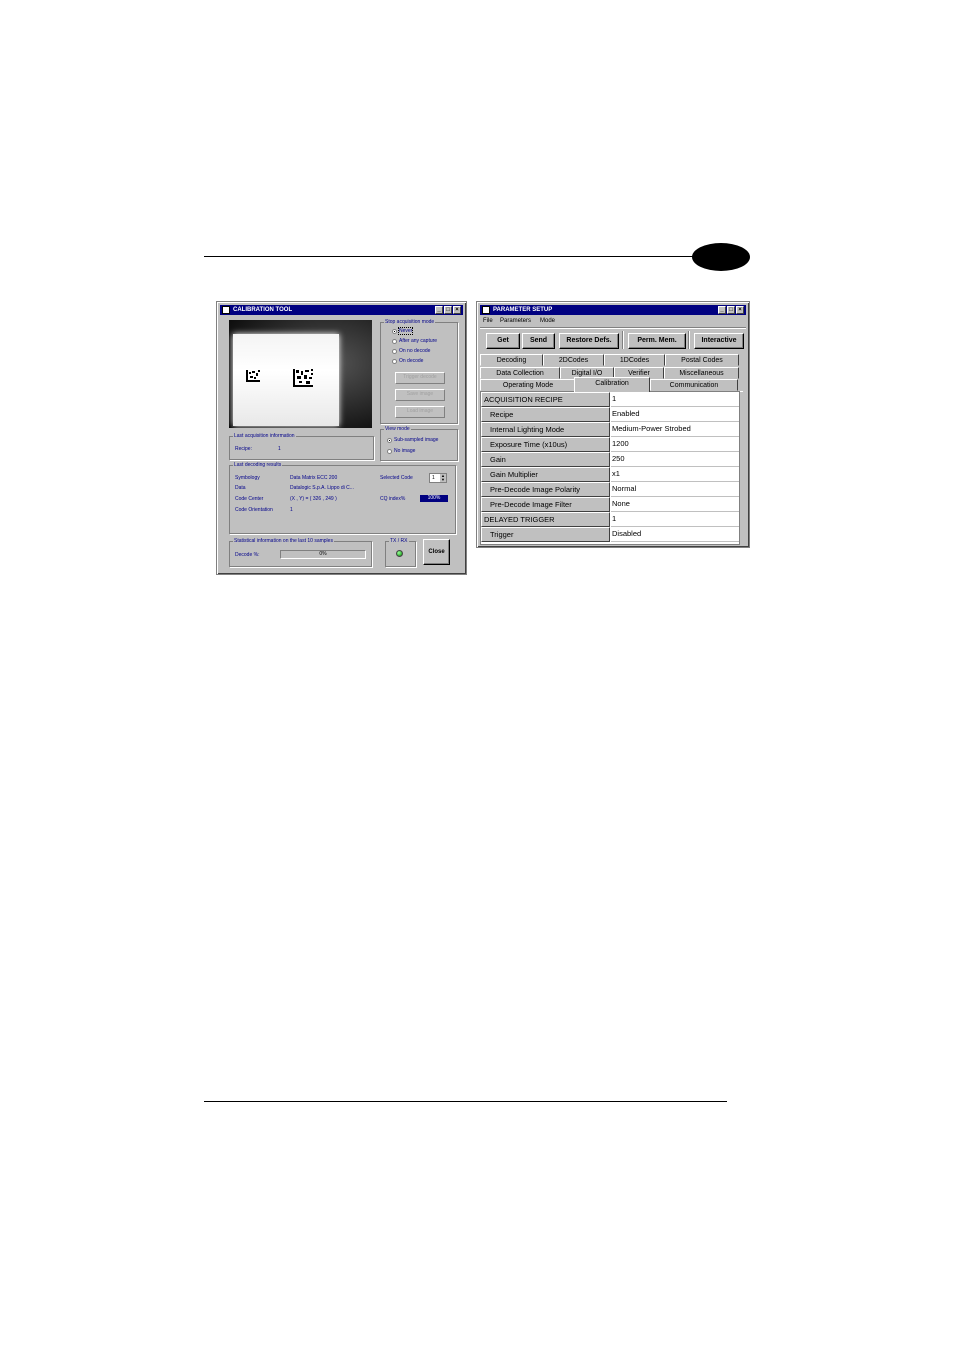 This screenshot has height=1351, width=954. What do you see at coordinates (438, 478) in the screenshot?
I see `selected-code-spinner: 1 ▲ ▼` at bounding box center [438, 478].